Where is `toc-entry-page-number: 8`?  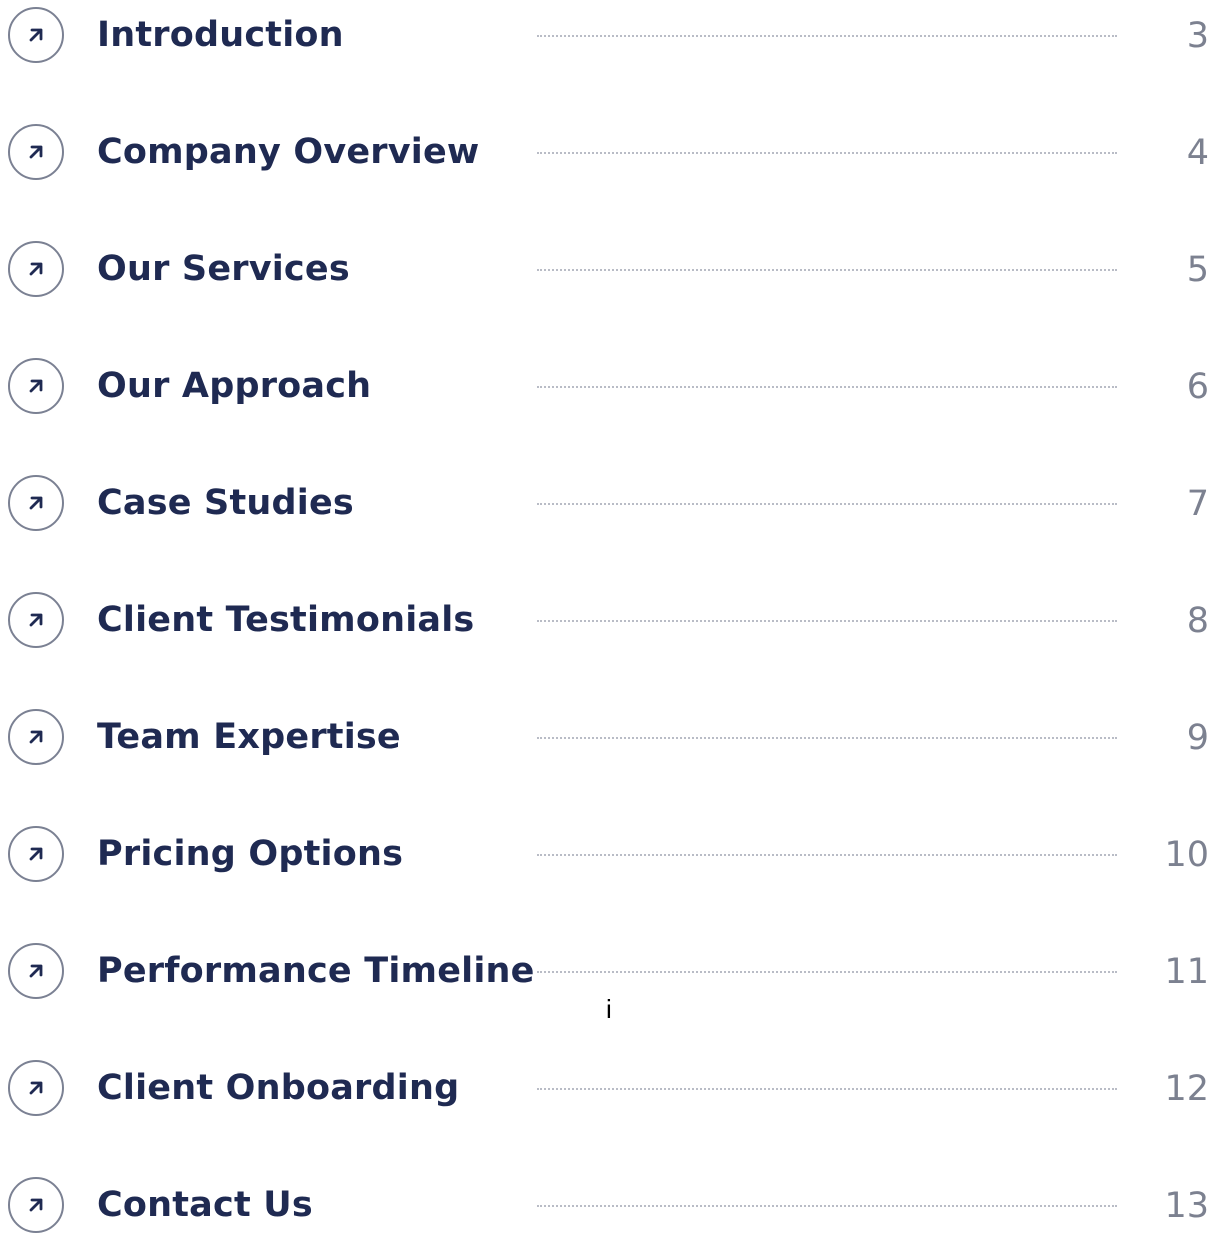
toc-entry-page-number: 8 is located at coordinates (1197, 621).